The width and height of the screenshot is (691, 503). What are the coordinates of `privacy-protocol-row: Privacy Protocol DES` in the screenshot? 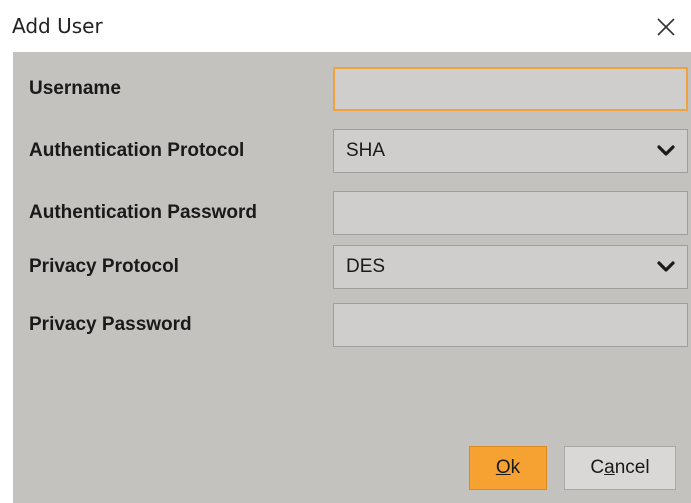 It's located at (352, 267).